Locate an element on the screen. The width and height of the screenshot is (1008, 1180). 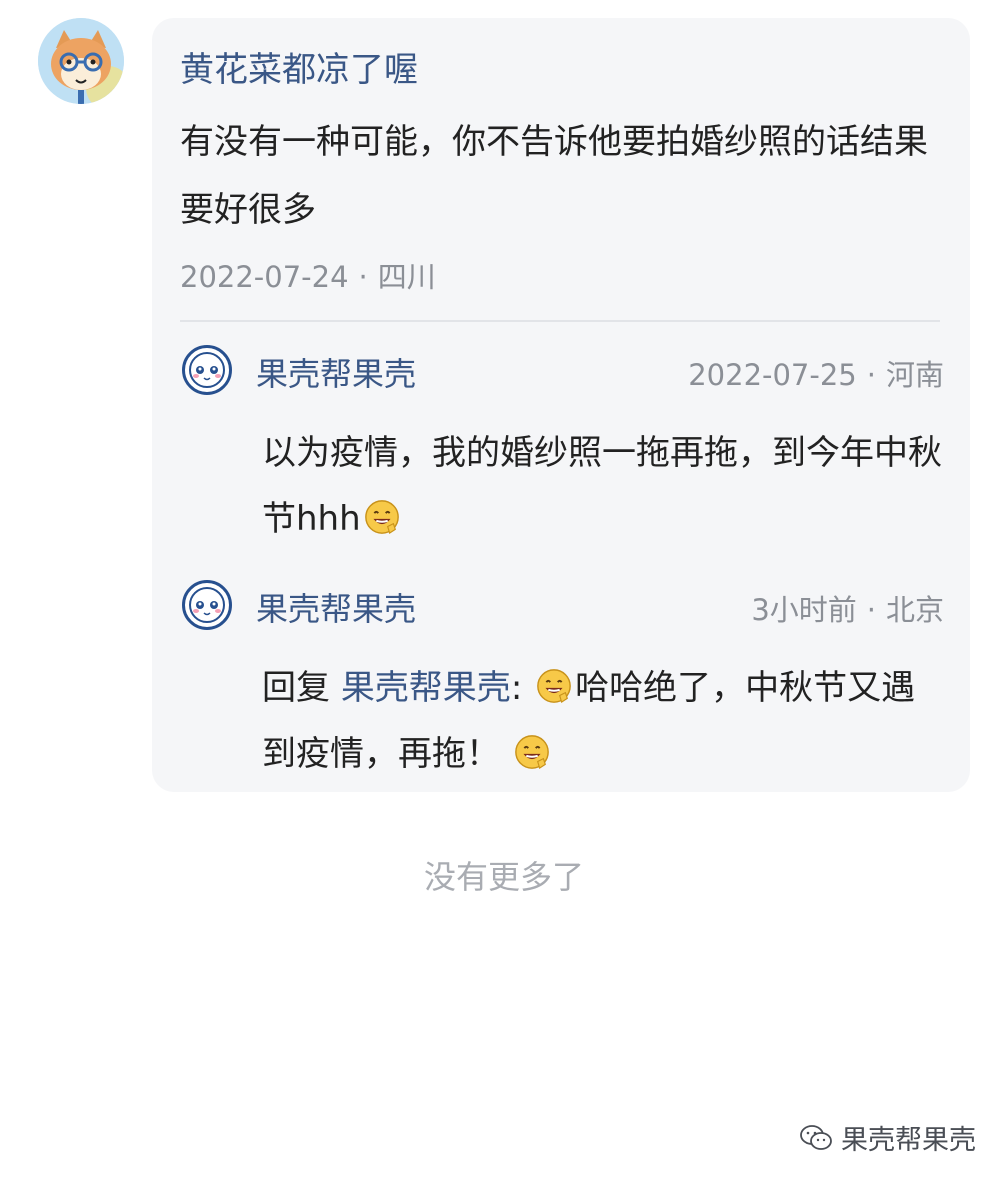
reply-text: 以为疫情，我的婚纱照一拖再拖，到今年中秋节hhh is located at coordinates (602, 486).